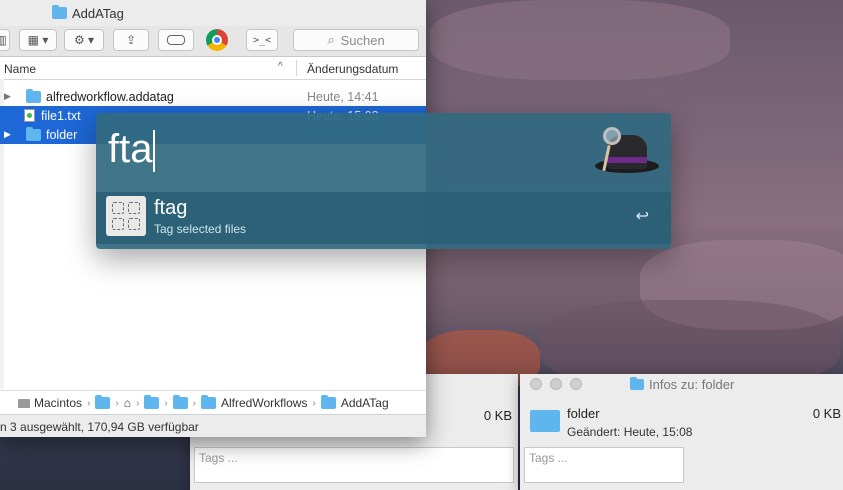  Describe the element at coordinates (545, 421) in the screenshot. I see `info-big-folder-icon` at that location.